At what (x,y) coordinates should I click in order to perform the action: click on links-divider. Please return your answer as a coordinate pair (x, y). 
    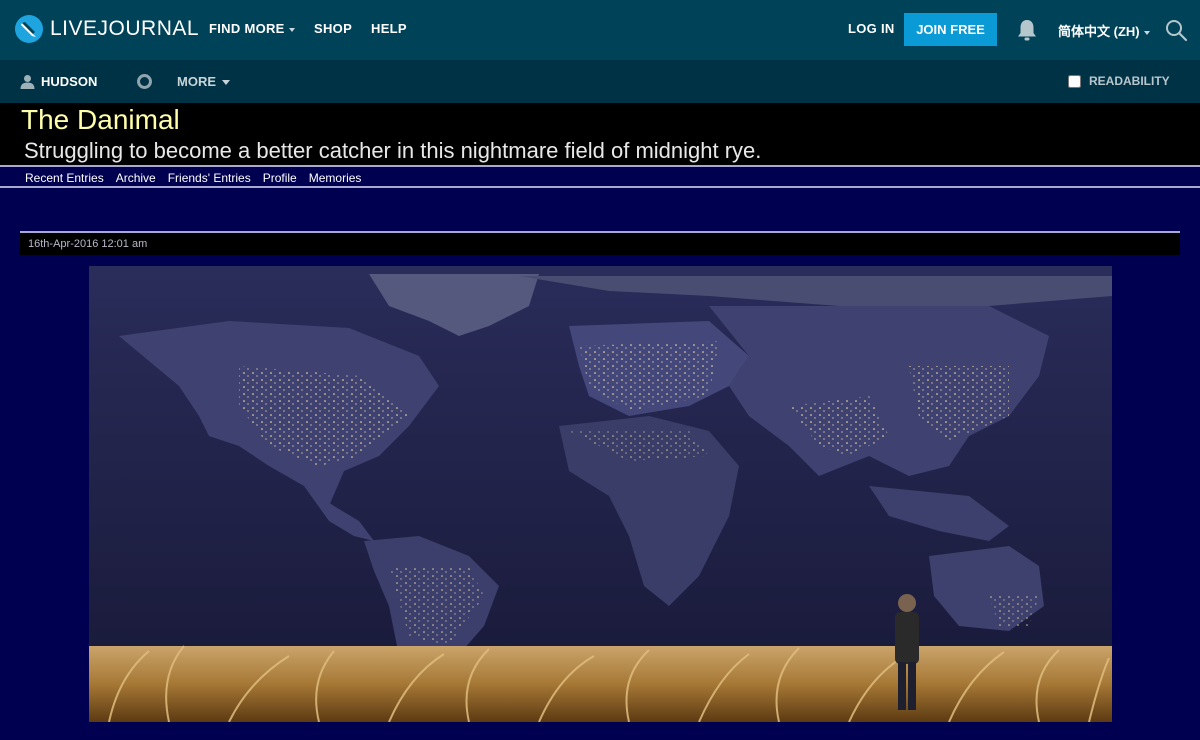
    Looking at the image, I should click on (600, 187).